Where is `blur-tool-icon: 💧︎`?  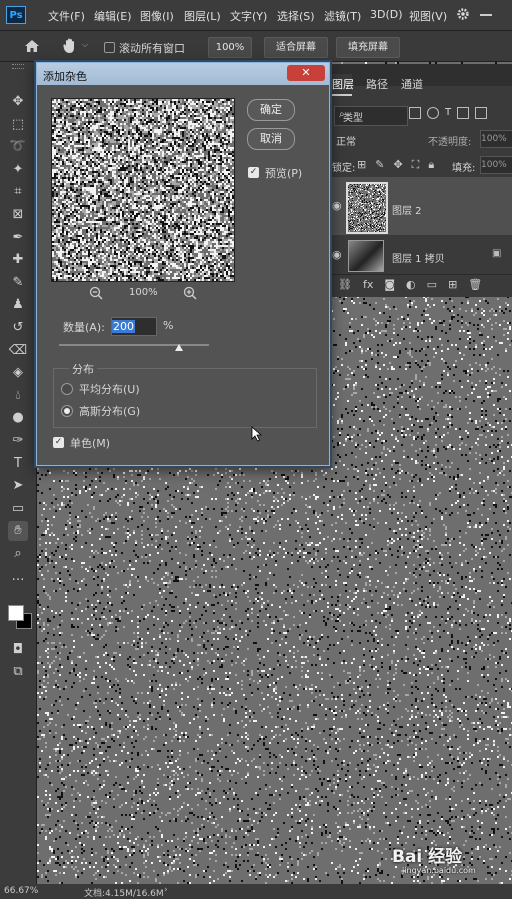 blur-tool-icon: 💧︎ is located at coordinates (18, 396).